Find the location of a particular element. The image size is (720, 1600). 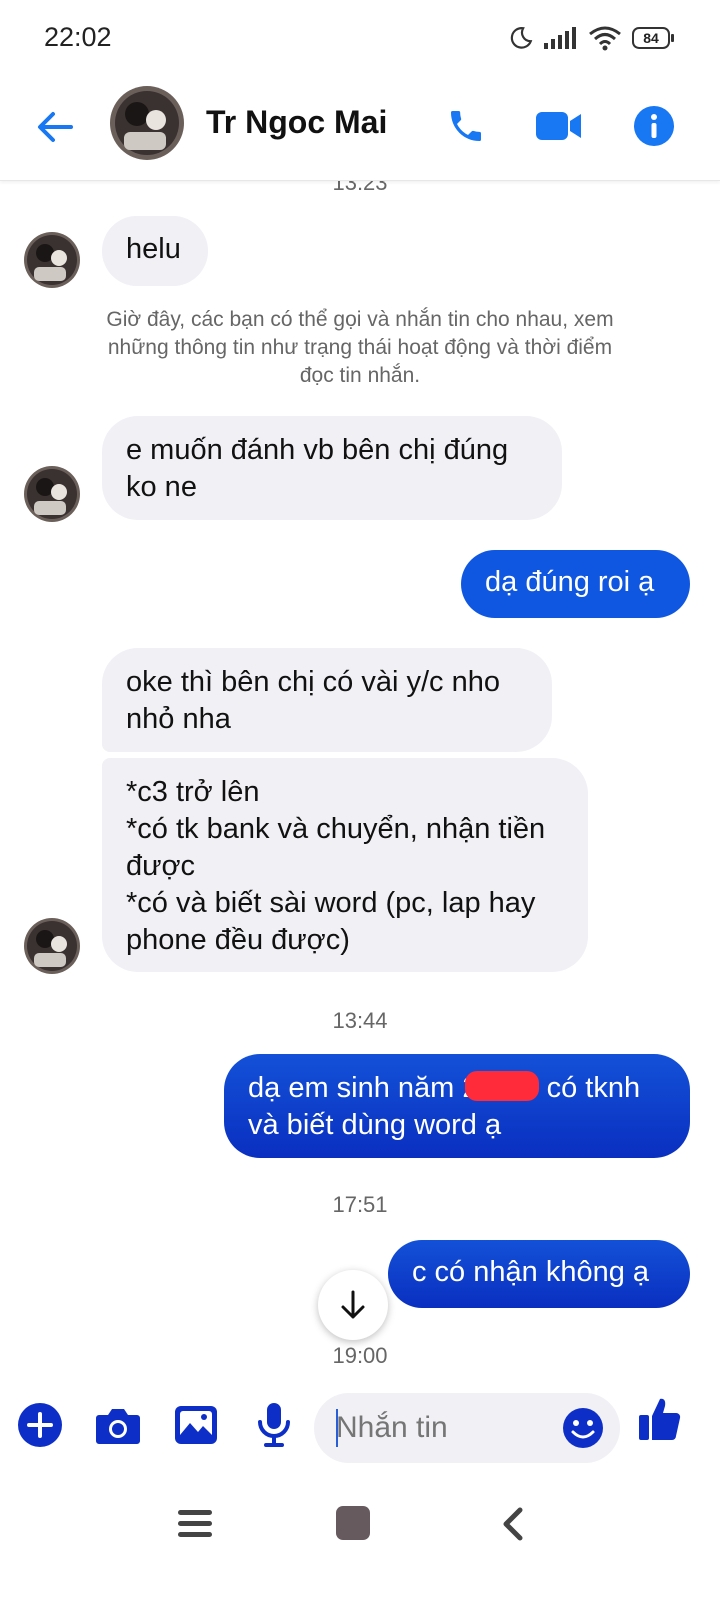

home-icon is located at coordinates (353, 1523).